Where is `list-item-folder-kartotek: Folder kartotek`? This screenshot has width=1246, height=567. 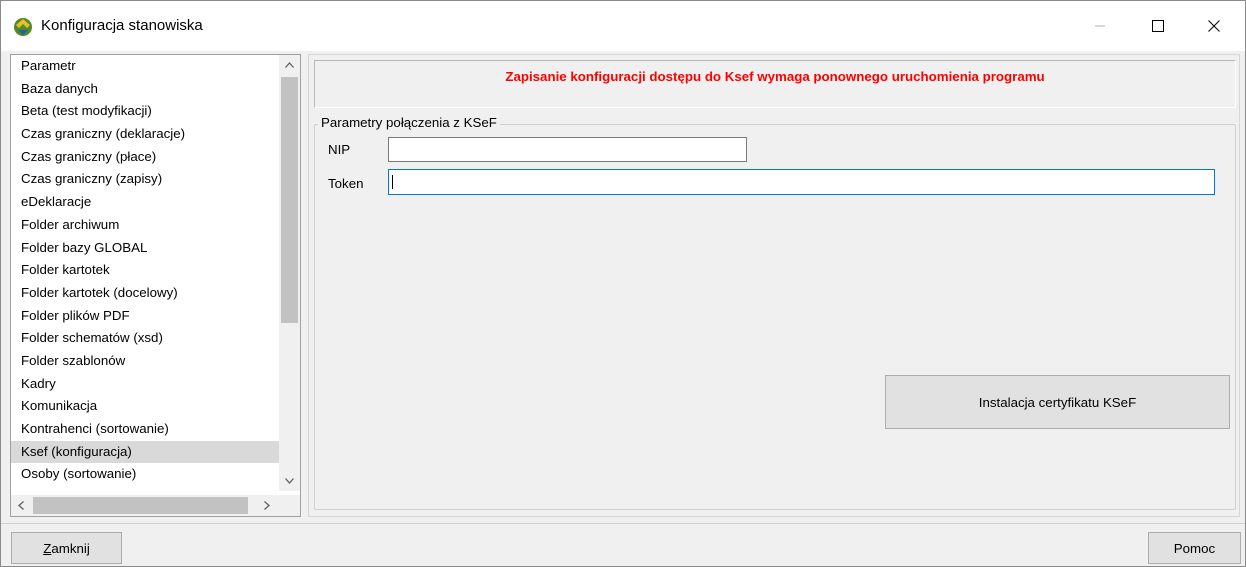 list-item-folder-kartotek: Folder kartotek is located at coordinates (145, 270).